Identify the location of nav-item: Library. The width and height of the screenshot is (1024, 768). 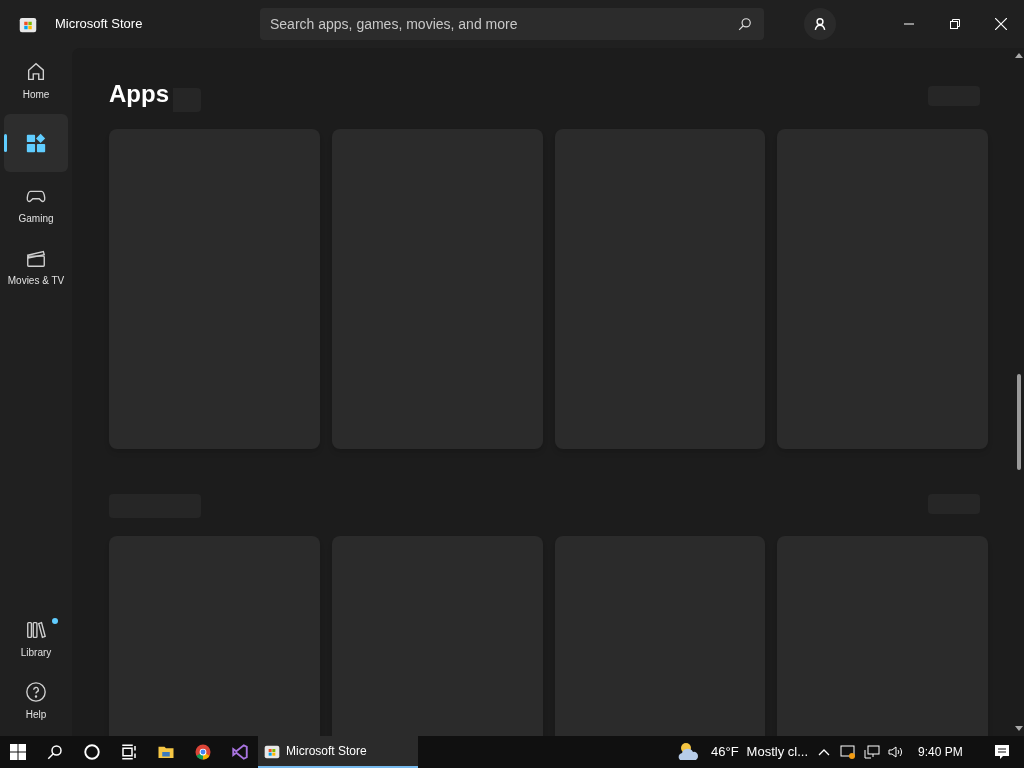
(36, 639).